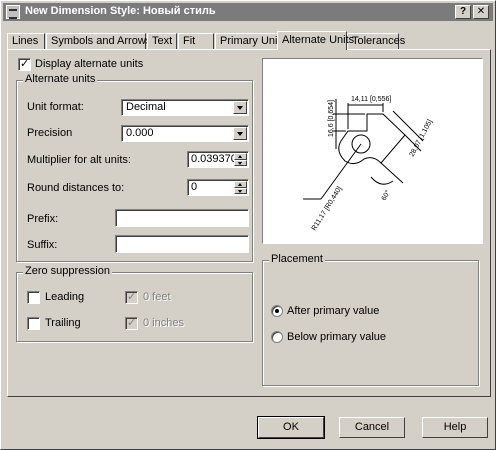  Describe the element at coordinates (376, 41) in the screenshot. I see `tab-tolerances: Tolerances` at that location.